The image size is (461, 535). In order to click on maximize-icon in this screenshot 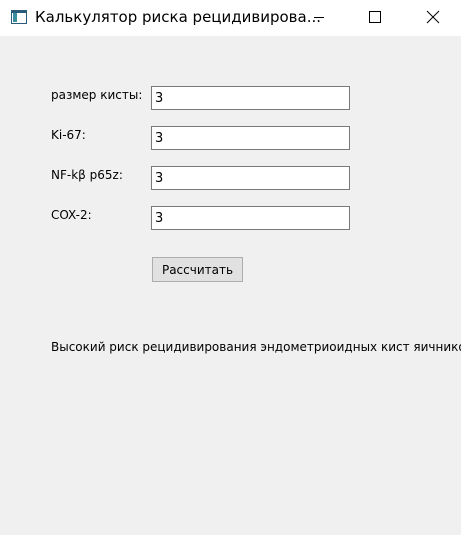, I will do `click(375, 17)`.